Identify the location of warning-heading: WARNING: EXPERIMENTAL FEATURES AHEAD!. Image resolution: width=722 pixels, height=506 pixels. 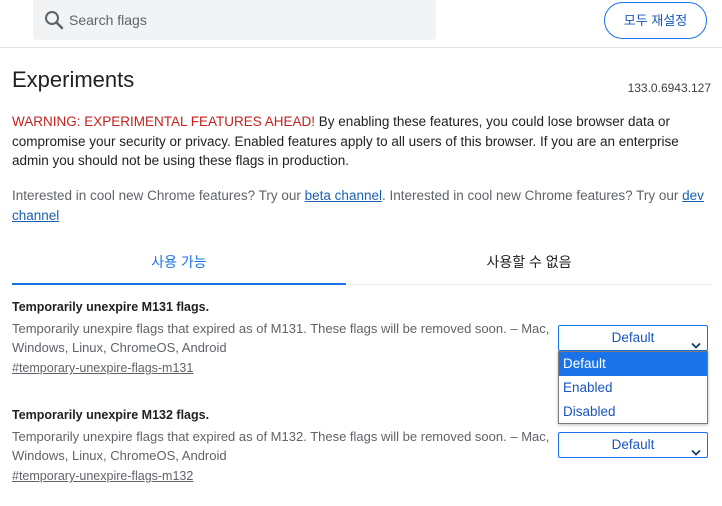
(164, 121).